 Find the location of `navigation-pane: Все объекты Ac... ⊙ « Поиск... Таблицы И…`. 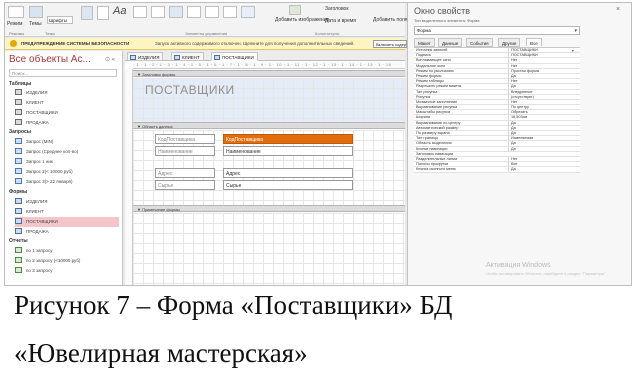

navigation-pane: Все объекты Ac... ⊙ « Поиск... Таблицы И… is located at coordinates (64, 168).